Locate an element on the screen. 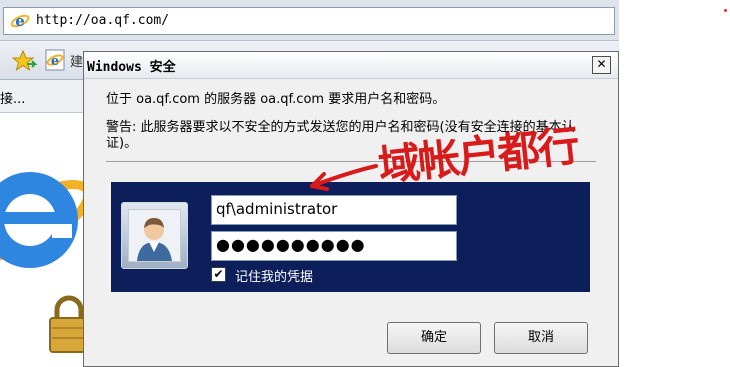 The height and width of the screenshot is (367, 730). password-field: ●●●●●●●●●● is located at coordinates (334, 246).